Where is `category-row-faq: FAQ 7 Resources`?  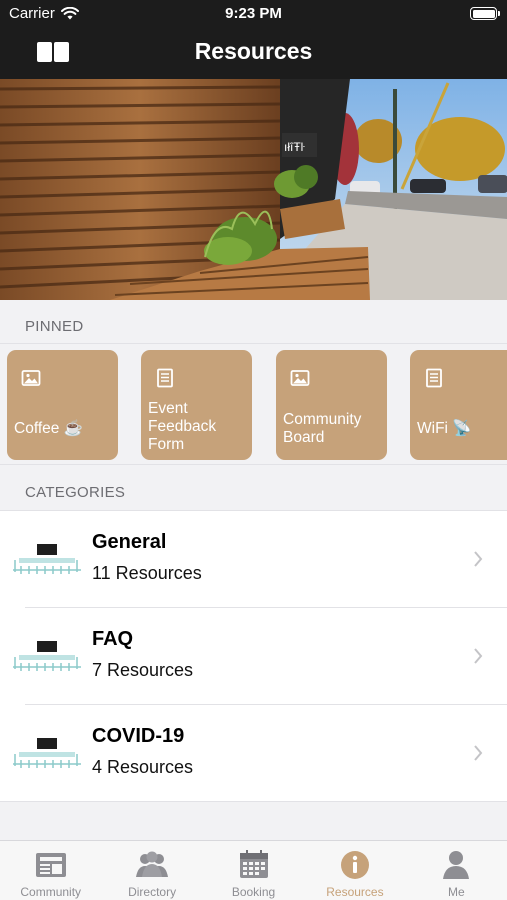 category-row-faq: FAQ 7 Resources is located at coordinates (253, 656).